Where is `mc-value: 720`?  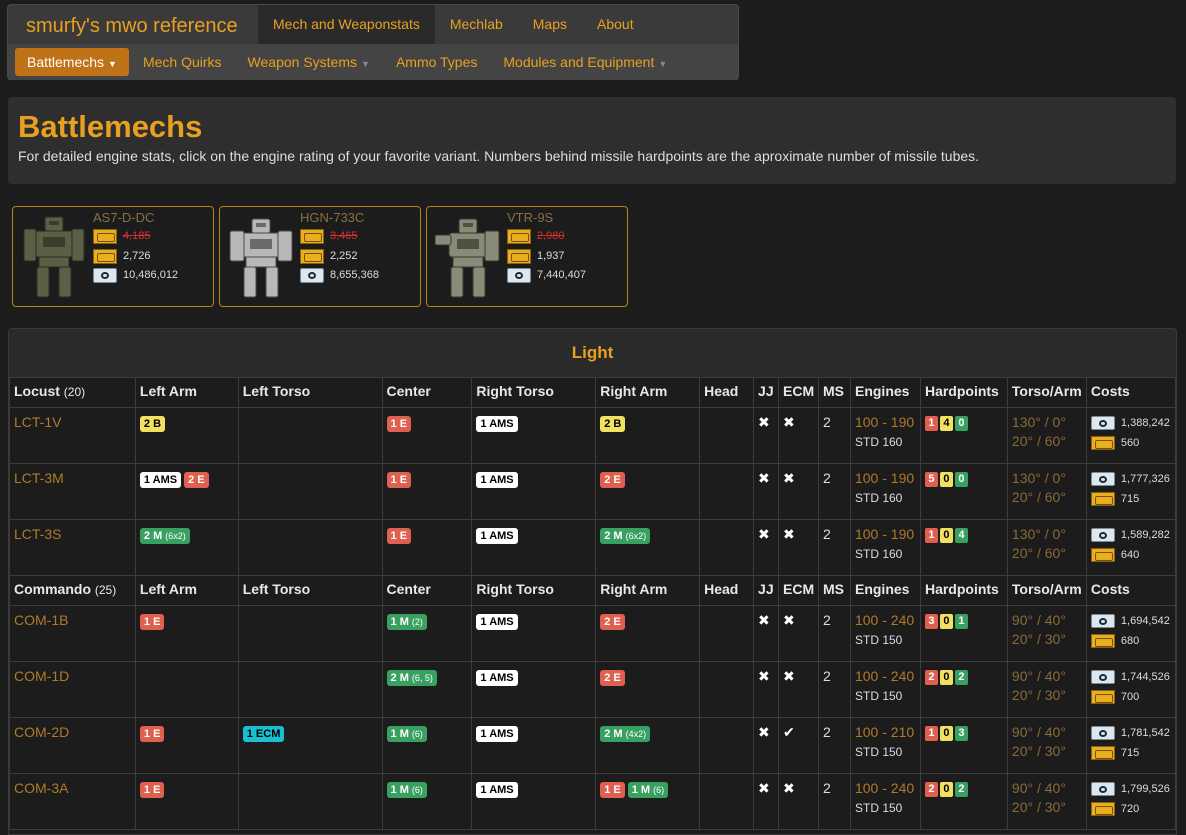 mc-value: 720 is located at coordinates (1130, 809).